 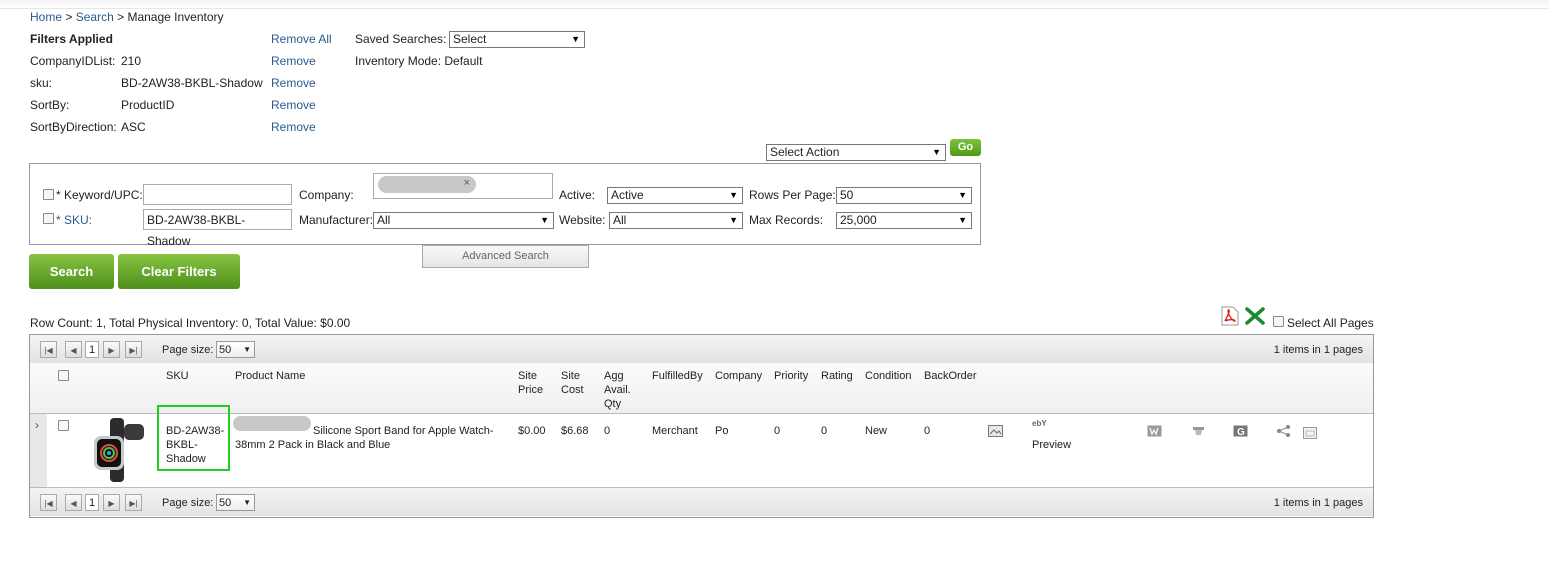 What do you see at coordinates (71, 39) in the screenshot?
I see `filters-title: Filters Applied` at bounding box center [71, 39].